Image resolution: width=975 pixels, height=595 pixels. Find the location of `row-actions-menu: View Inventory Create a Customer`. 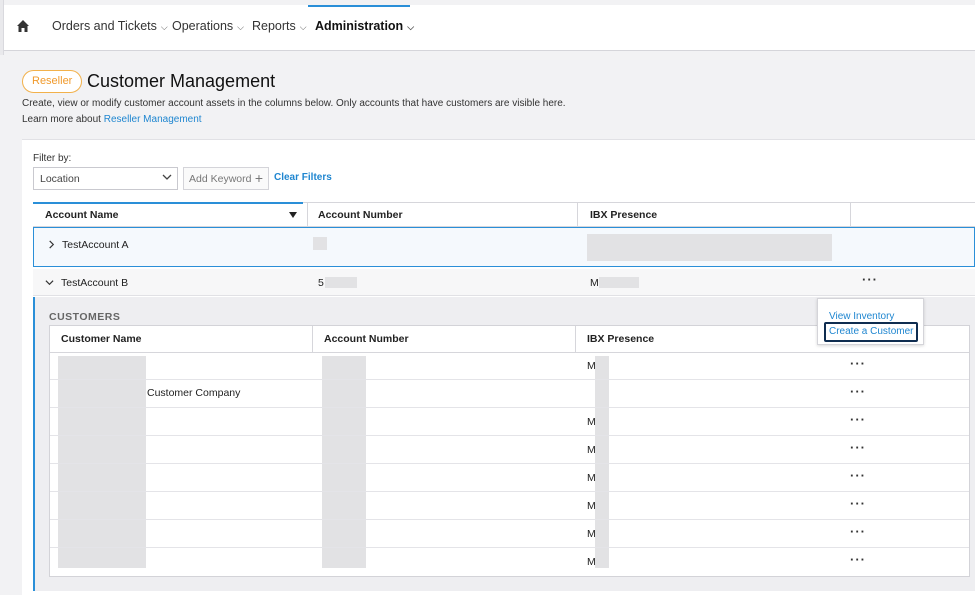

row-actions-menu: View Inventory Create a Customer is located at coordinates (870, 321).